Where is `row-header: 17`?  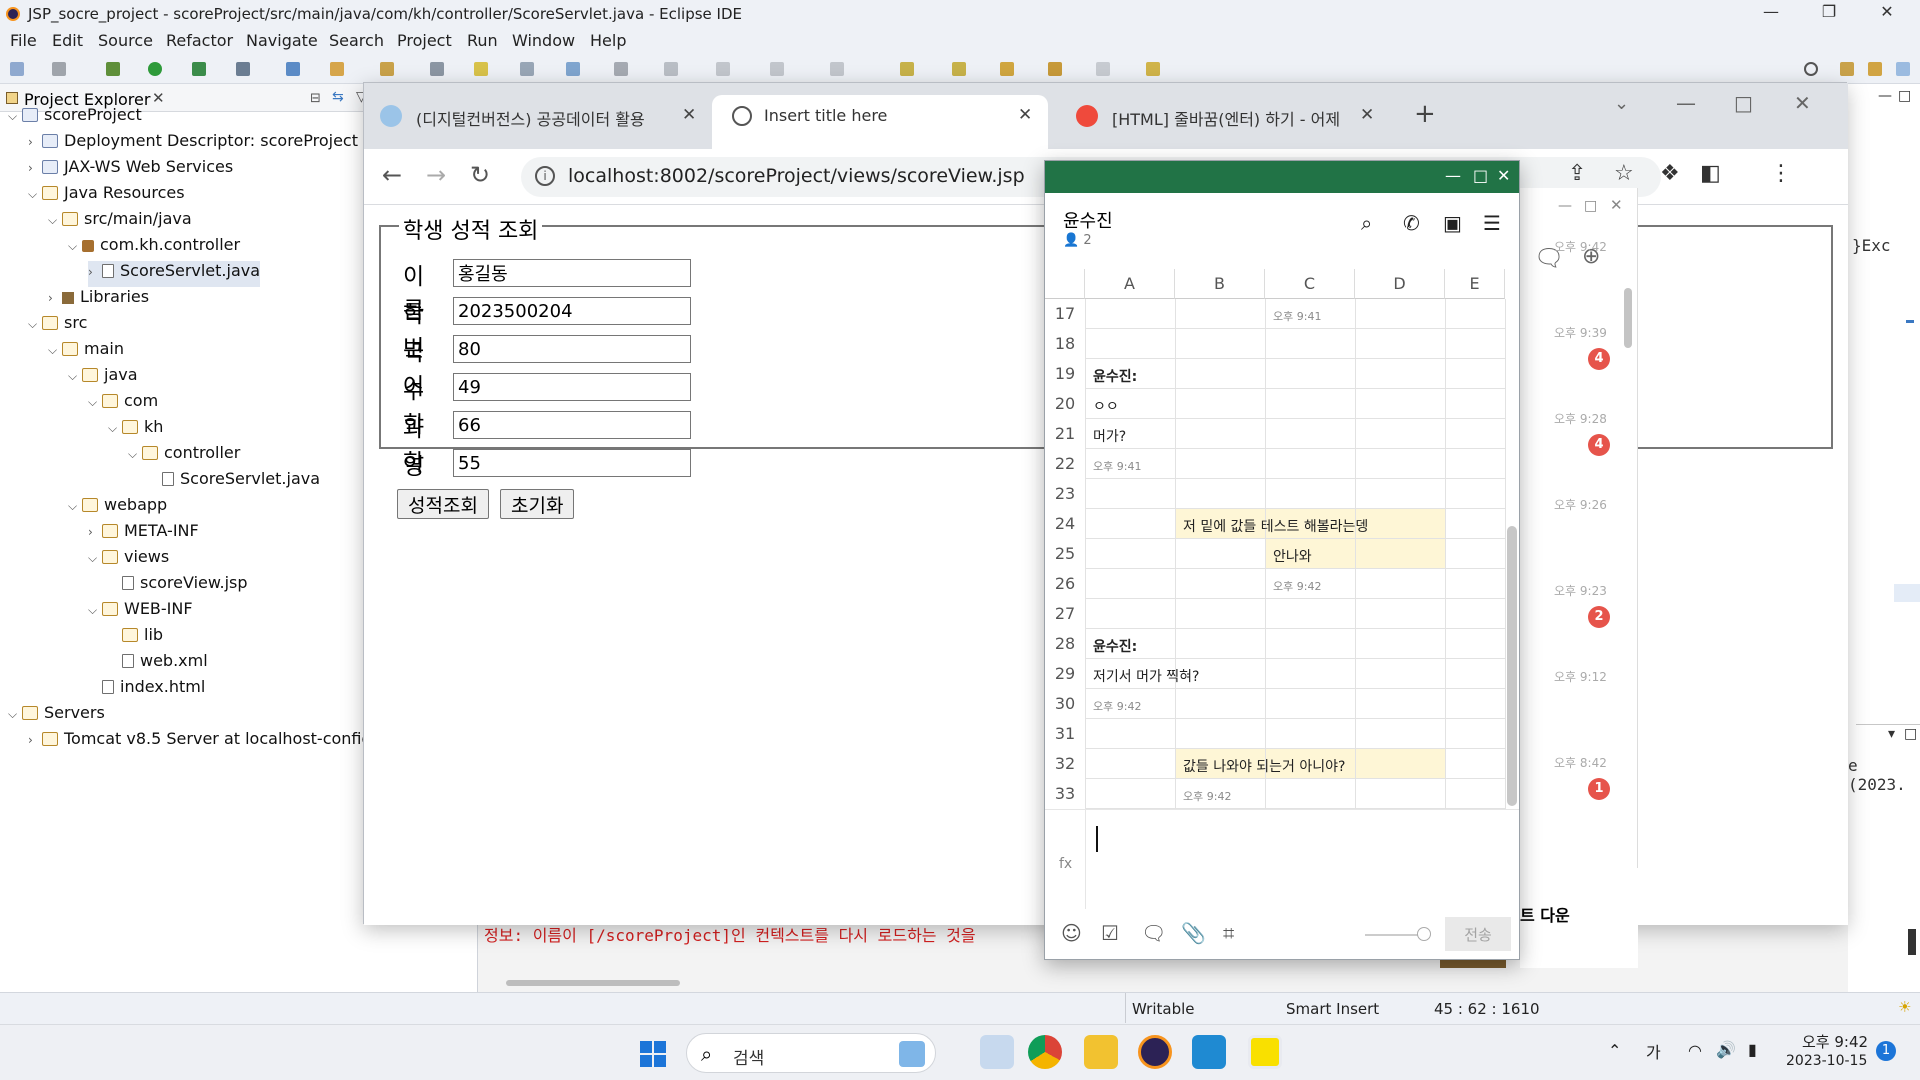
row-header: 17 is located at coordinates (1065, 314).